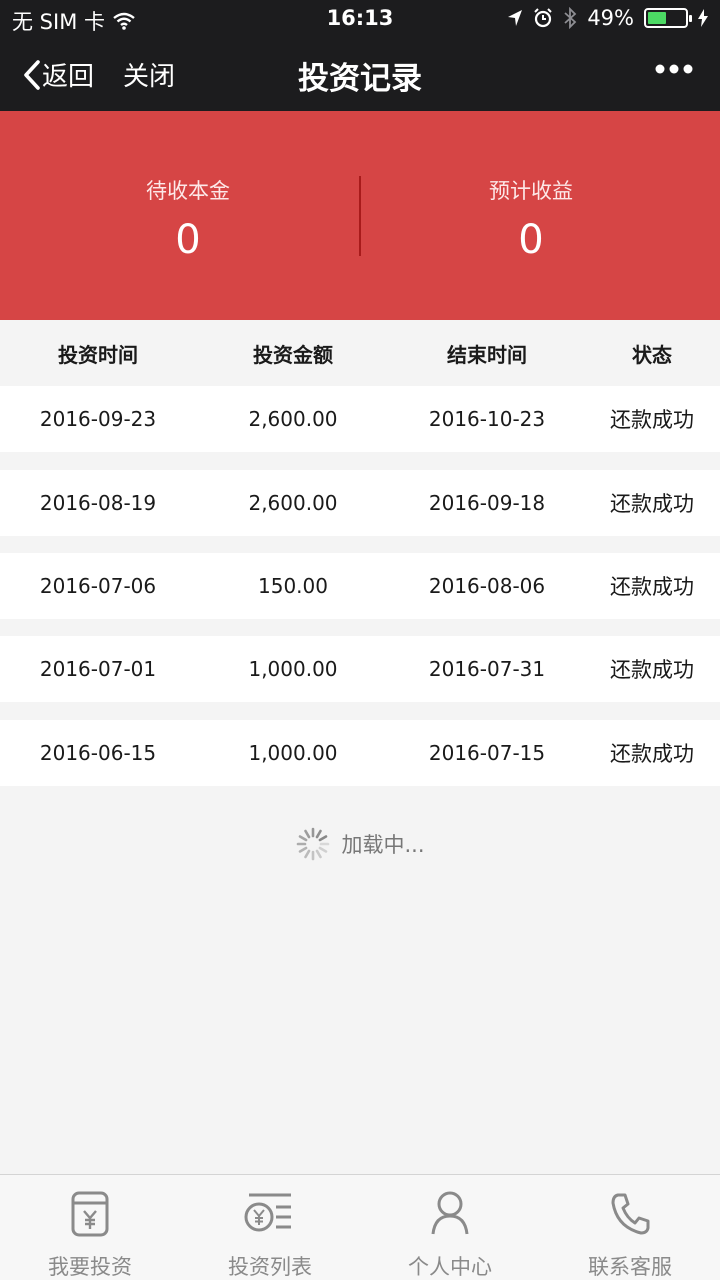 This screenshot has width=720, height=1280. I want to click on expected-income-value: 0, so click(531, 240).